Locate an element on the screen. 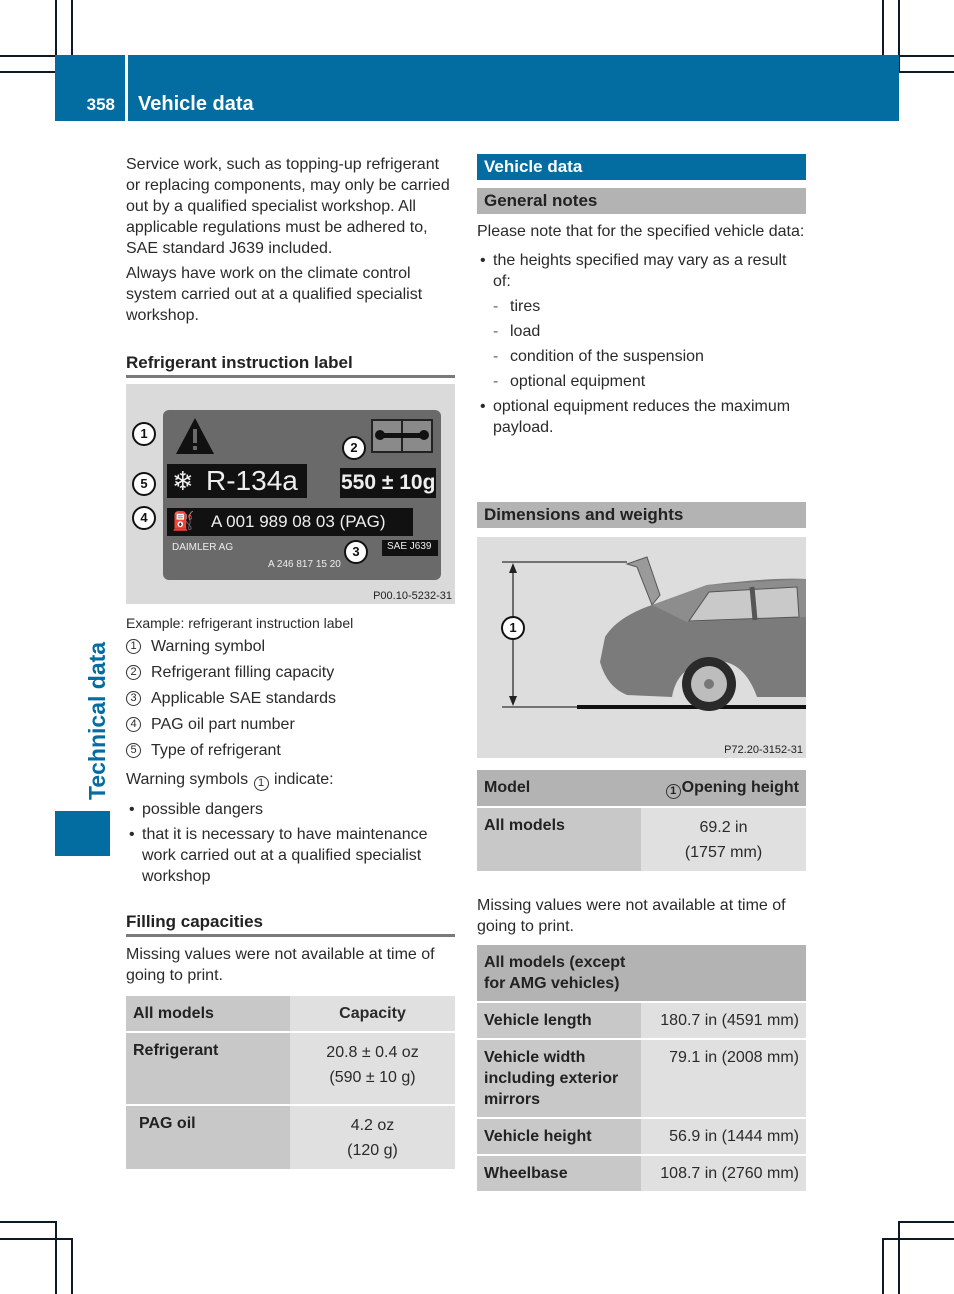 This screenshot has width=954, height=1294. table-cell-value: 69.2 in (1757 mm) is located at coordinates (723, 840).